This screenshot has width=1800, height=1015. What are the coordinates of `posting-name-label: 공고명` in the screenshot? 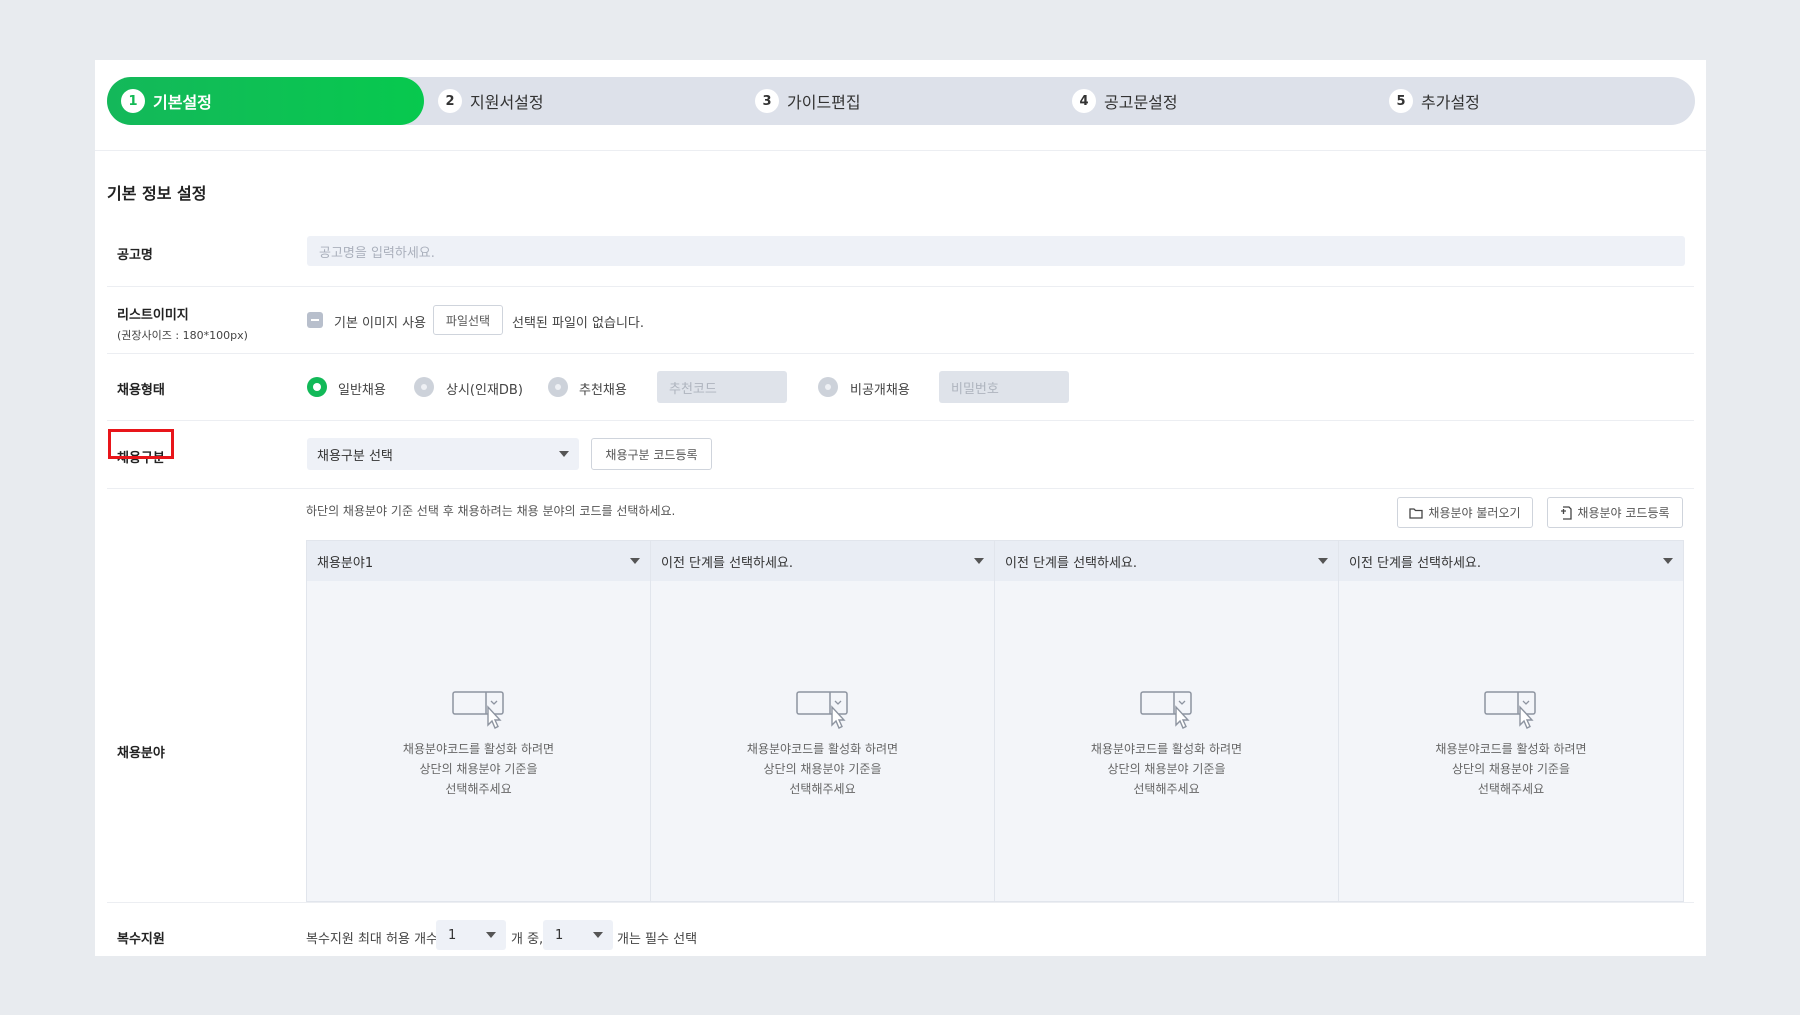 It's located at (135, 255).